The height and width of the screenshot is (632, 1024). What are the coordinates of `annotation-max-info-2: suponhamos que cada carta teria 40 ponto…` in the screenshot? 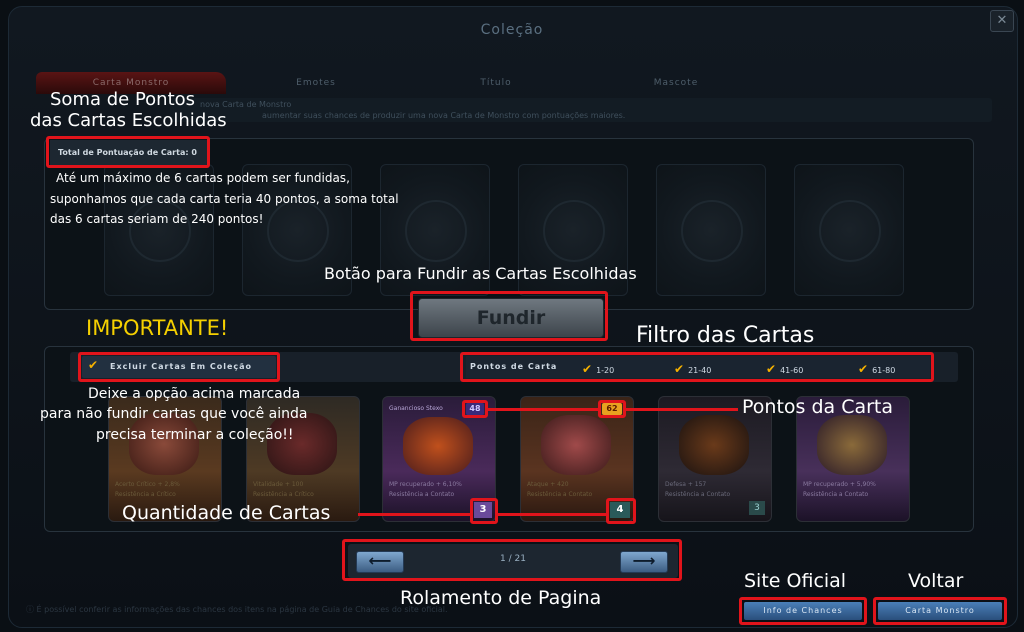 It's located at (224, 199).